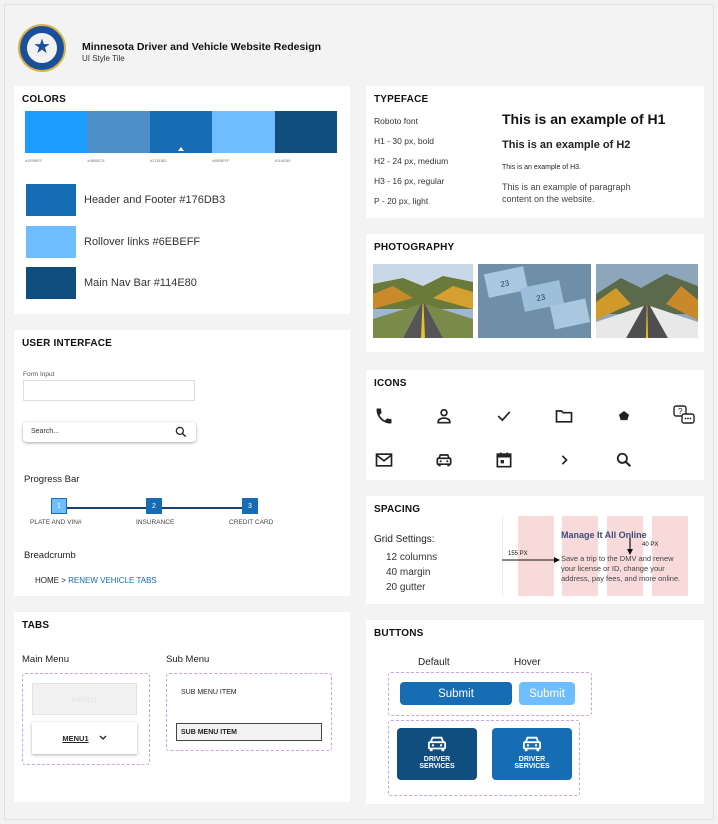 The height and width of the screenshot is (824, 718). Describe the element at coordinates (158, 160) in the screenshot. I see `hex-label: #176DB3` at that location.